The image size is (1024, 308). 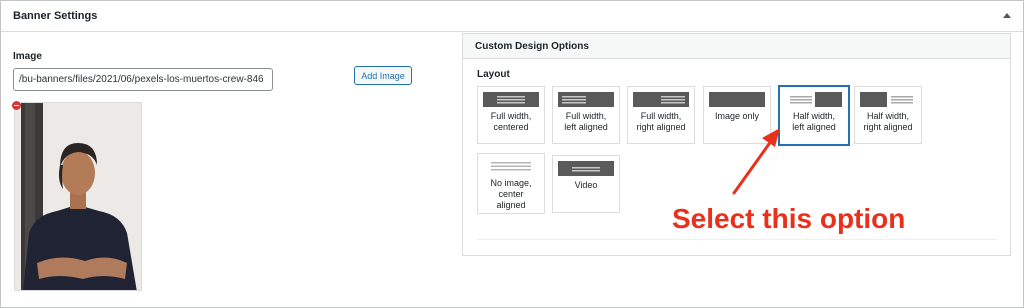 I want to click on design-options-title: Custom Design Options, so click(x=532, y=46).